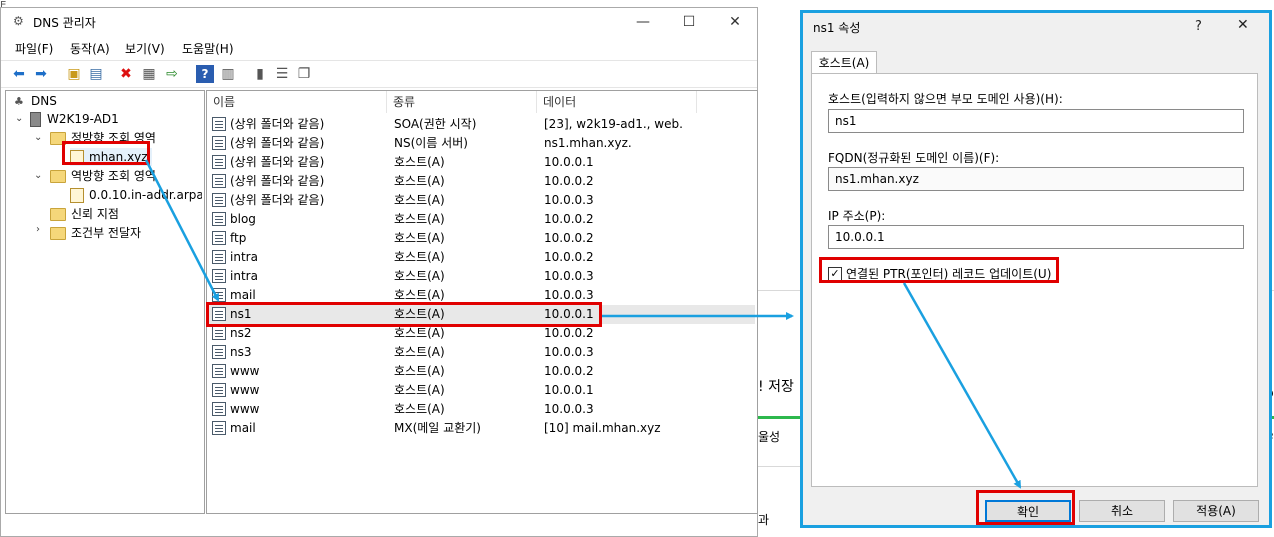 This screenshot has height=537, width=1274. What do you see at coordinates (962, 385) in the screenshot?
I see `arrow-checkbox-to-ok` at bounding box center [962, 385].